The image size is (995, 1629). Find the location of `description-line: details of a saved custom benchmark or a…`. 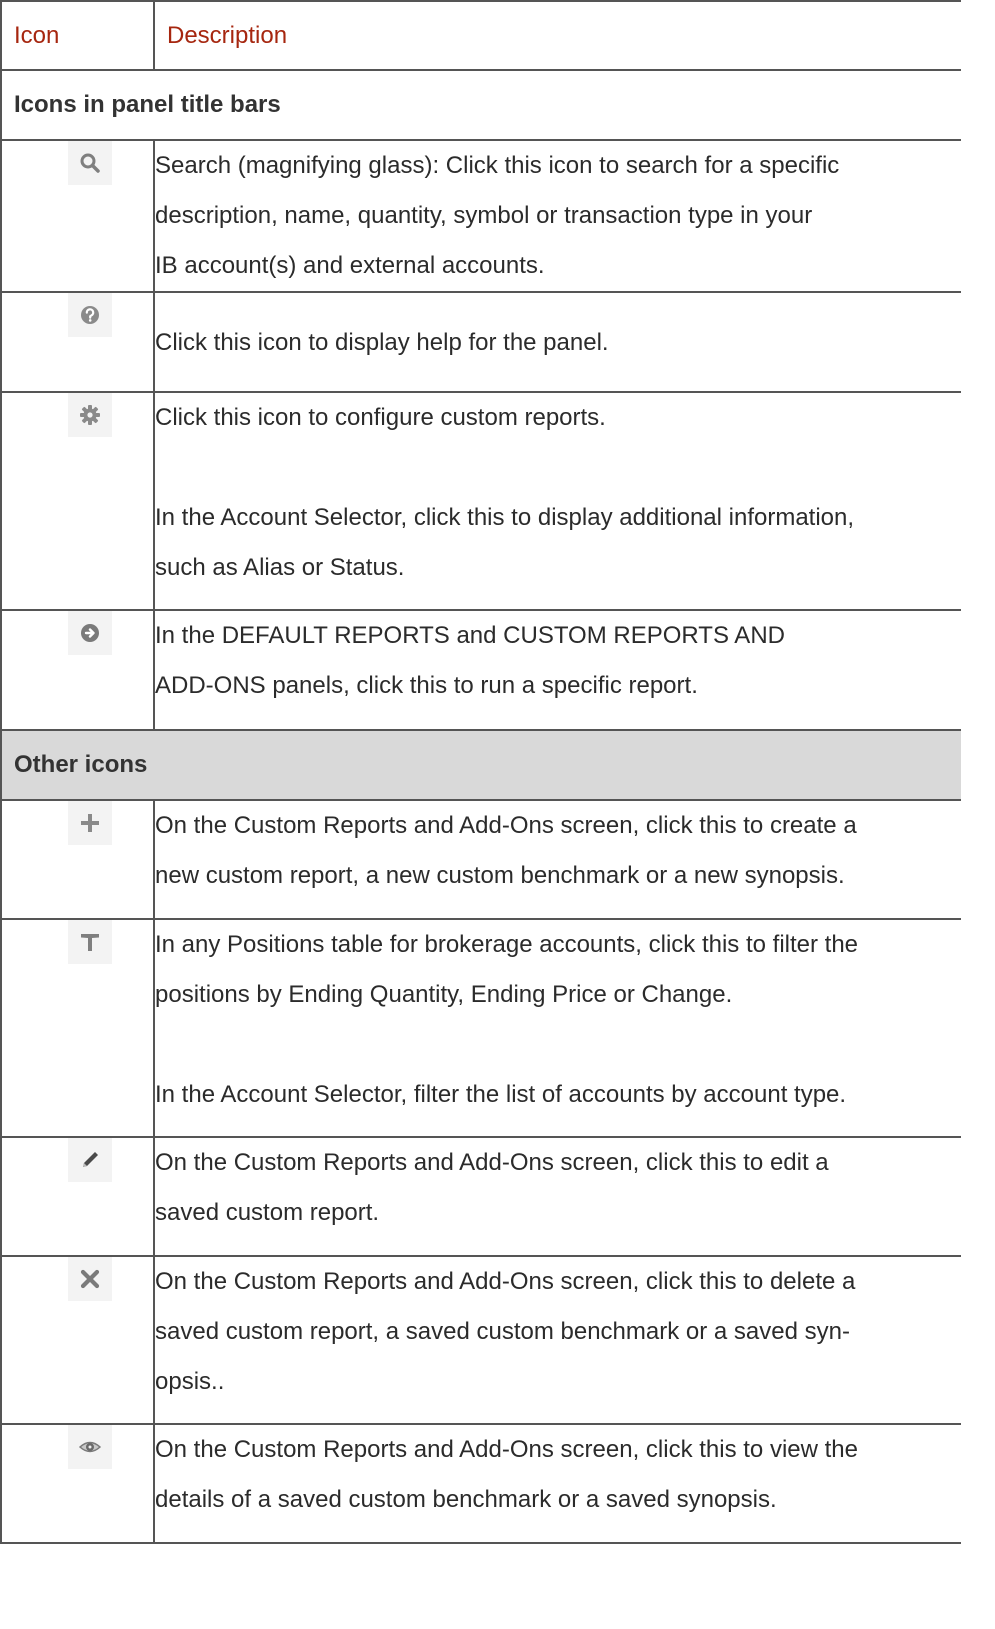

description-line: details of a saved custom benchmark or a… is located at coordinates (466, 1499).